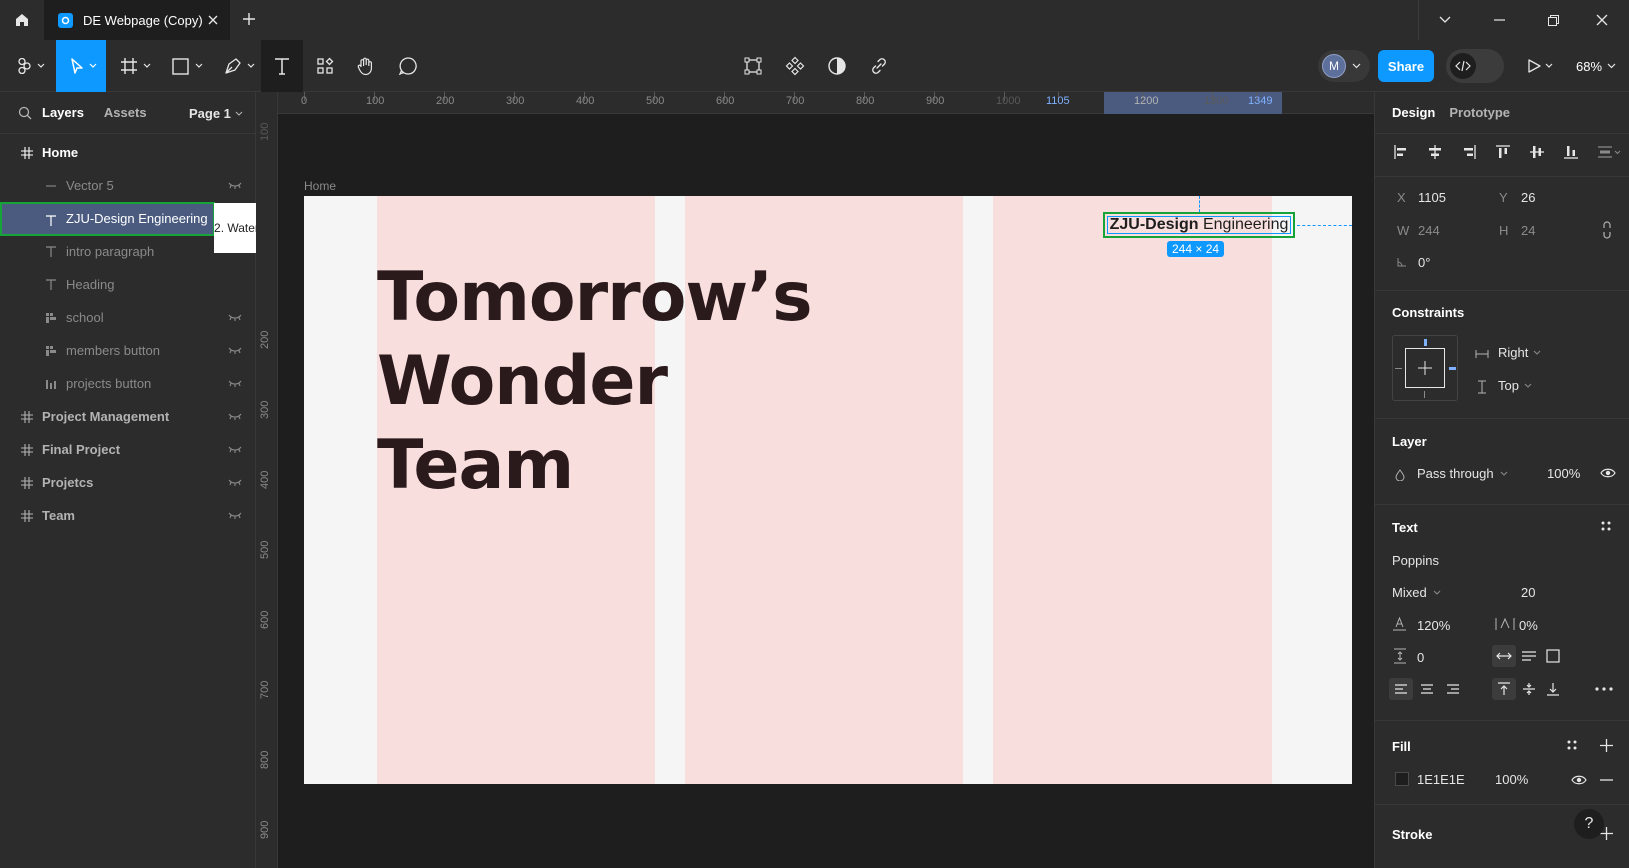  Describe the element at coordinates (1199, 225) in the screenshot. I see `brand-text-selected: ZJU-Design Engineering` at that location.